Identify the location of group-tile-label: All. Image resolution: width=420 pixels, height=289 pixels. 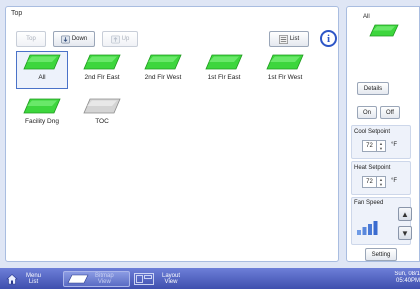
(42, 77).